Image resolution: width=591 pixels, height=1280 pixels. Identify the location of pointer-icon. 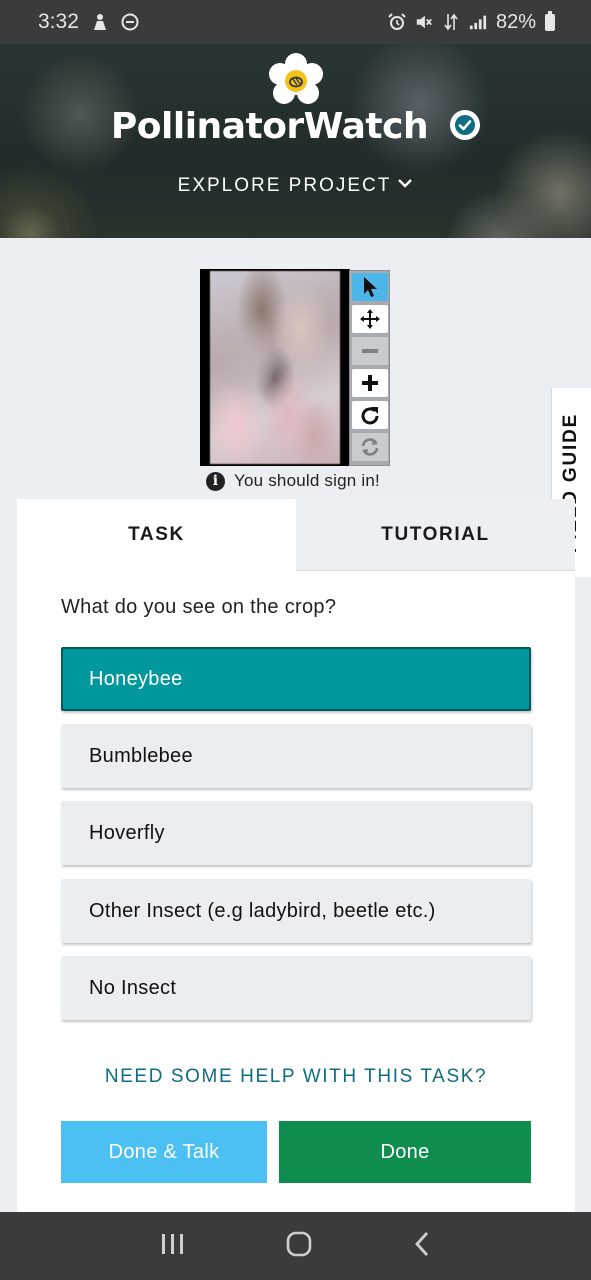
(370, 287).